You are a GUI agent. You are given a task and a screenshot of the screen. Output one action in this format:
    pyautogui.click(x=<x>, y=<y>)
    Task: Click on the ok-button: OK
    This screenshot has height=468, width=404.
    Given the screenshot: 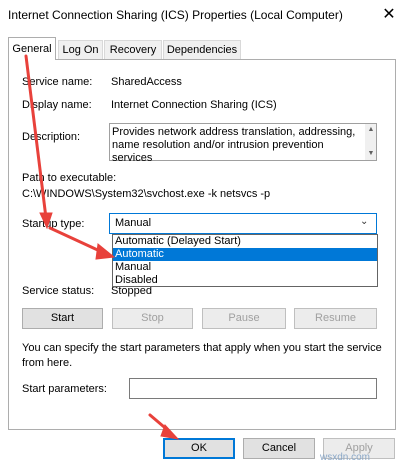 What is the action you would take?
    pyautogui.click(x=199, y=448)
    